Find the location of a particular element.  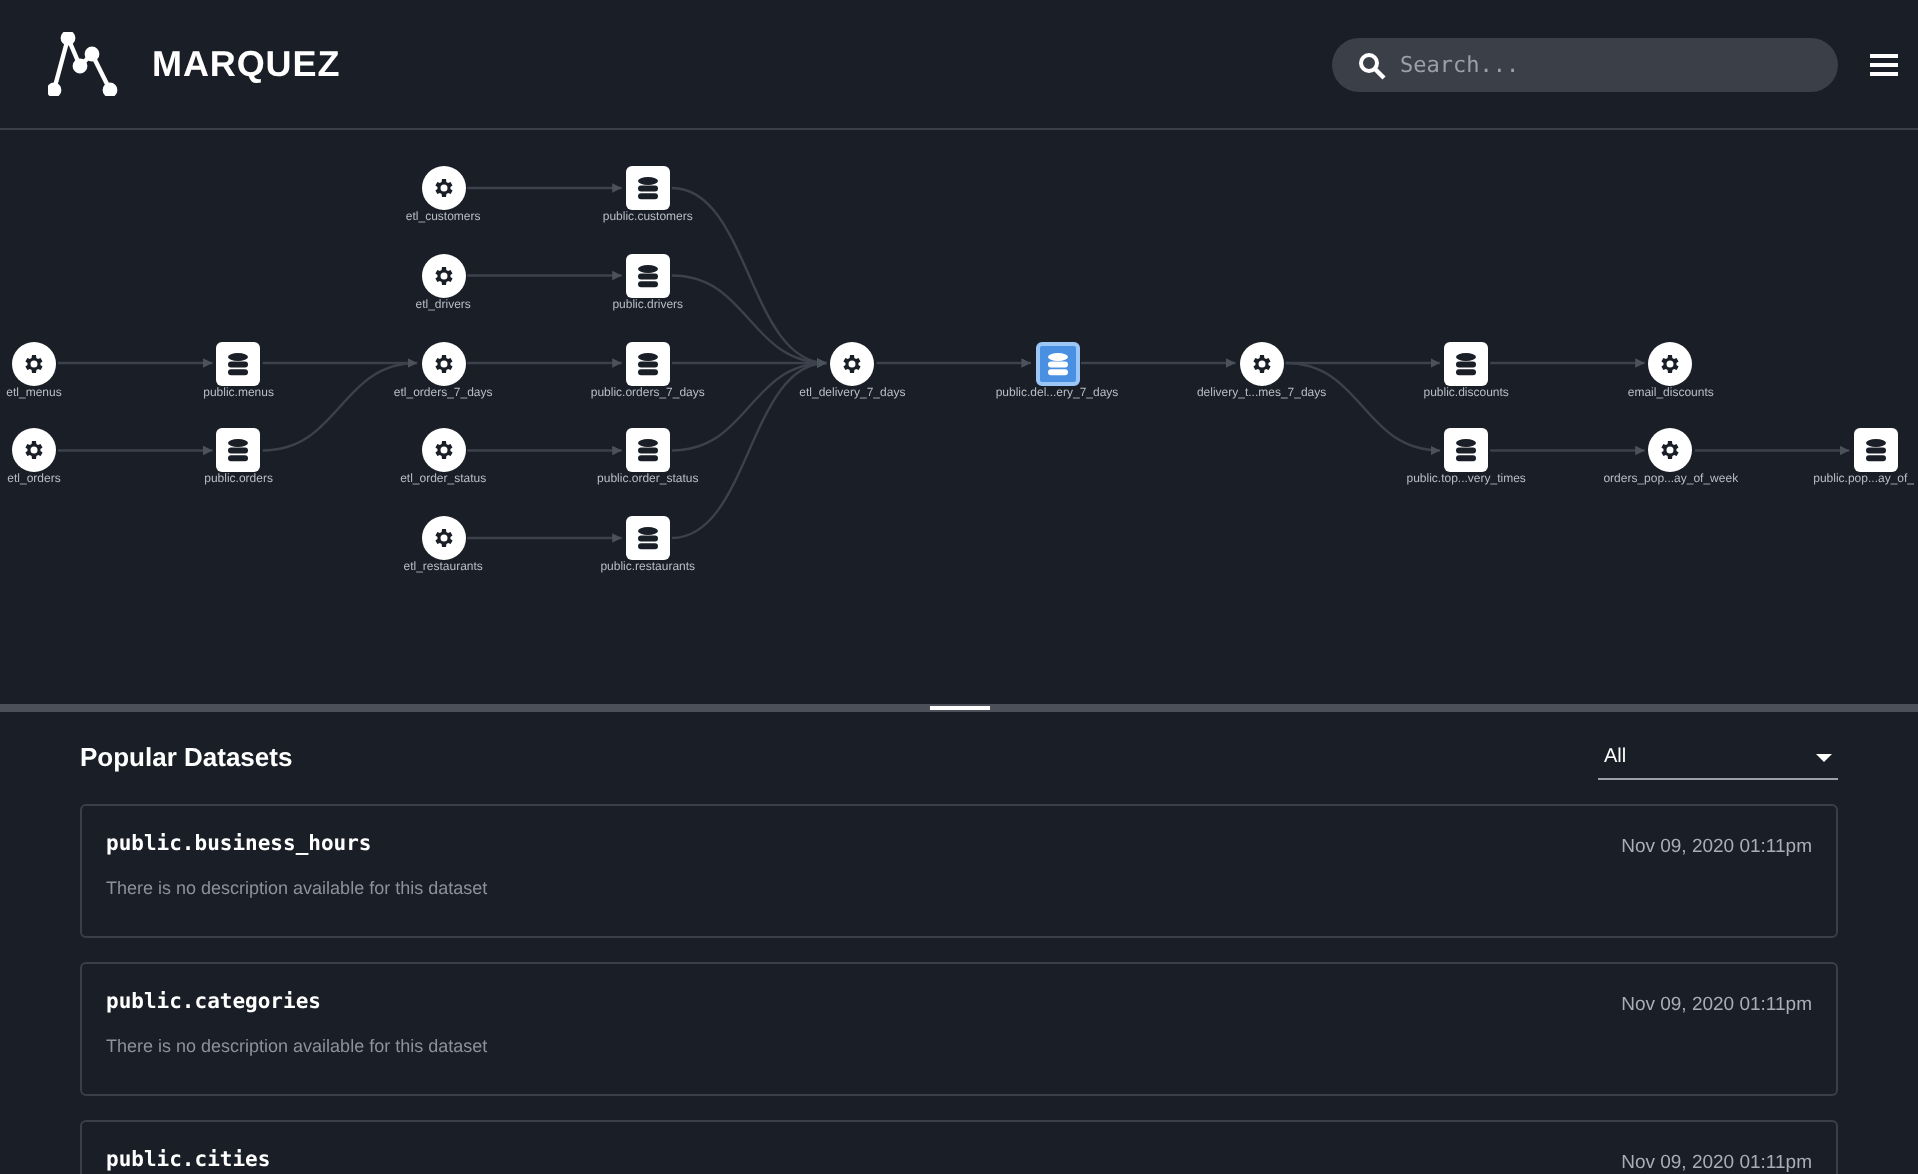

dataset-card: public.categories There is no description available for this dataset Nov 09, 2020 01:11pm is located at coordinates (959, 1029).